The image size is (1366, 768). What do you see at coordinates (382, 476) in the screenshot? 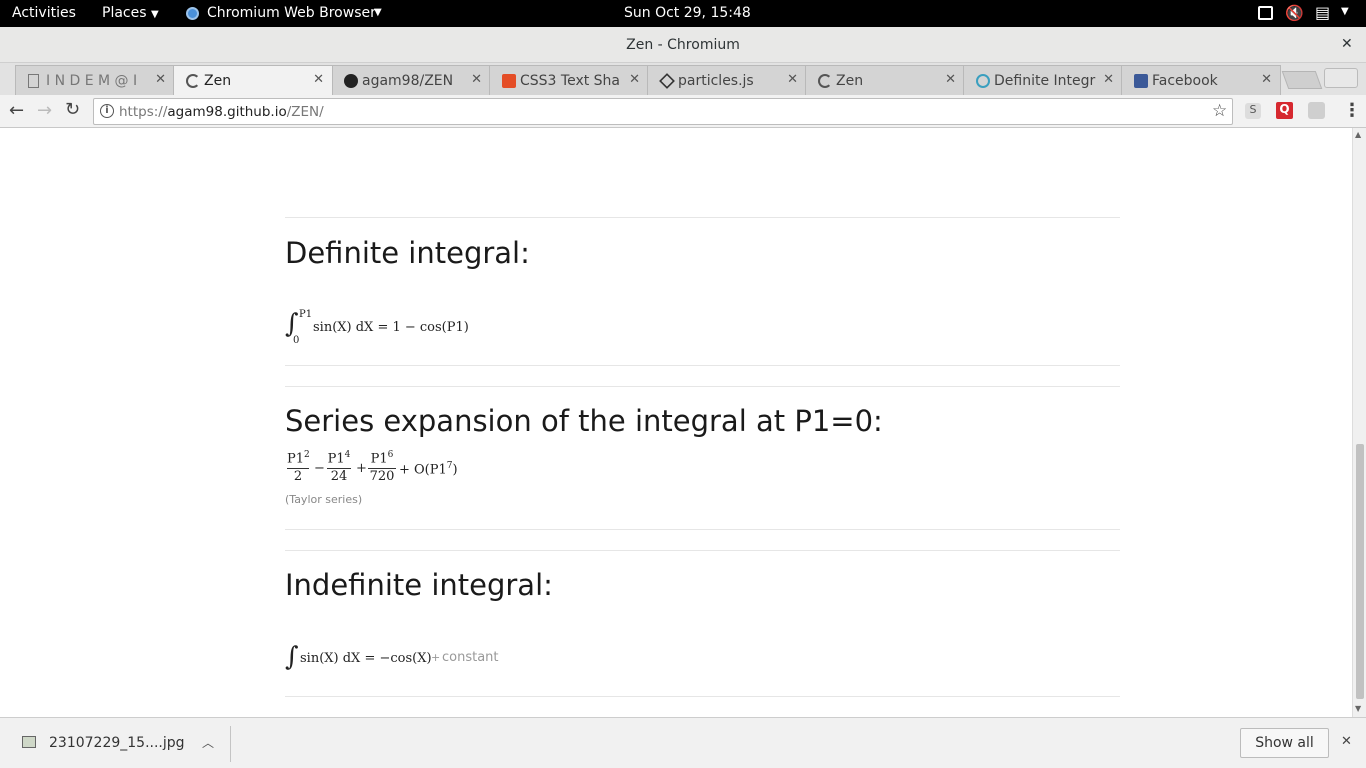
I see `term-3-denominator: 720` at bounding box center [382, 476].